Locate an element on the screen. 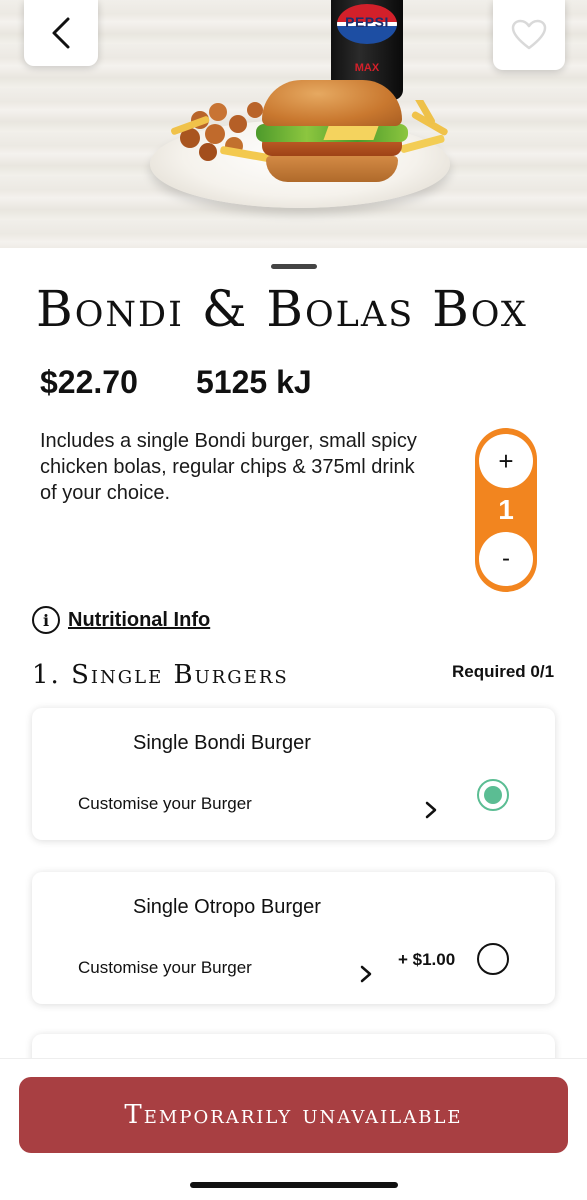 This screenshot has width=587, height=1200. chevron-left-icon is located at coordinates (61, 33).